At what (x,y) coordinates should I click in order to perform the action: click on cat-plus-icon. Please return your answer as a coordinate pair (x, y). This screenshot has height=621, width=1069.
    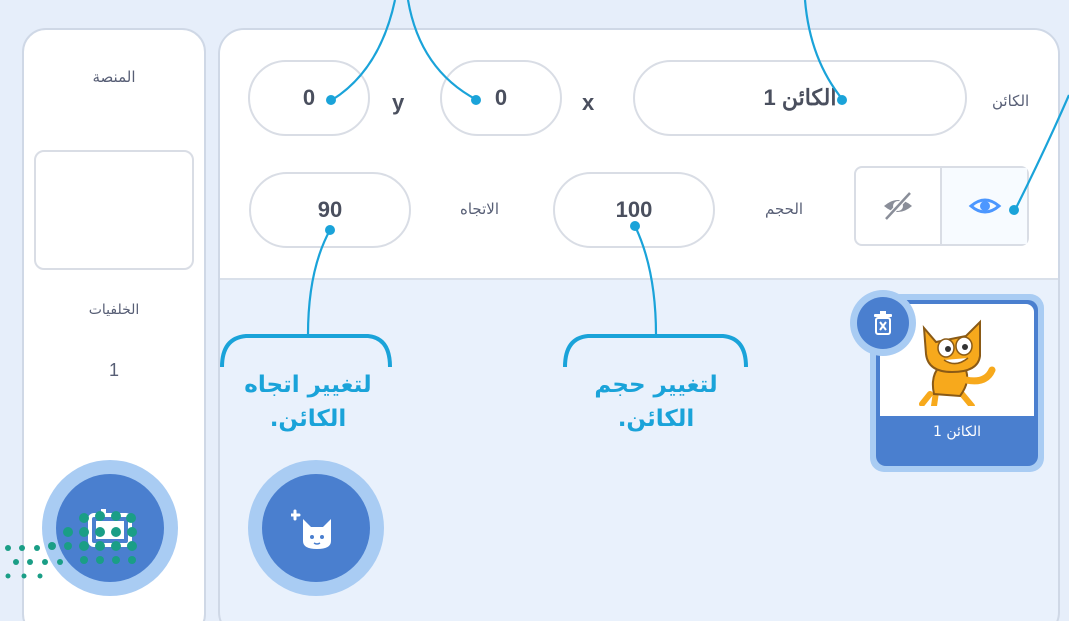
    Looking at the image, I should click on (311, 529).